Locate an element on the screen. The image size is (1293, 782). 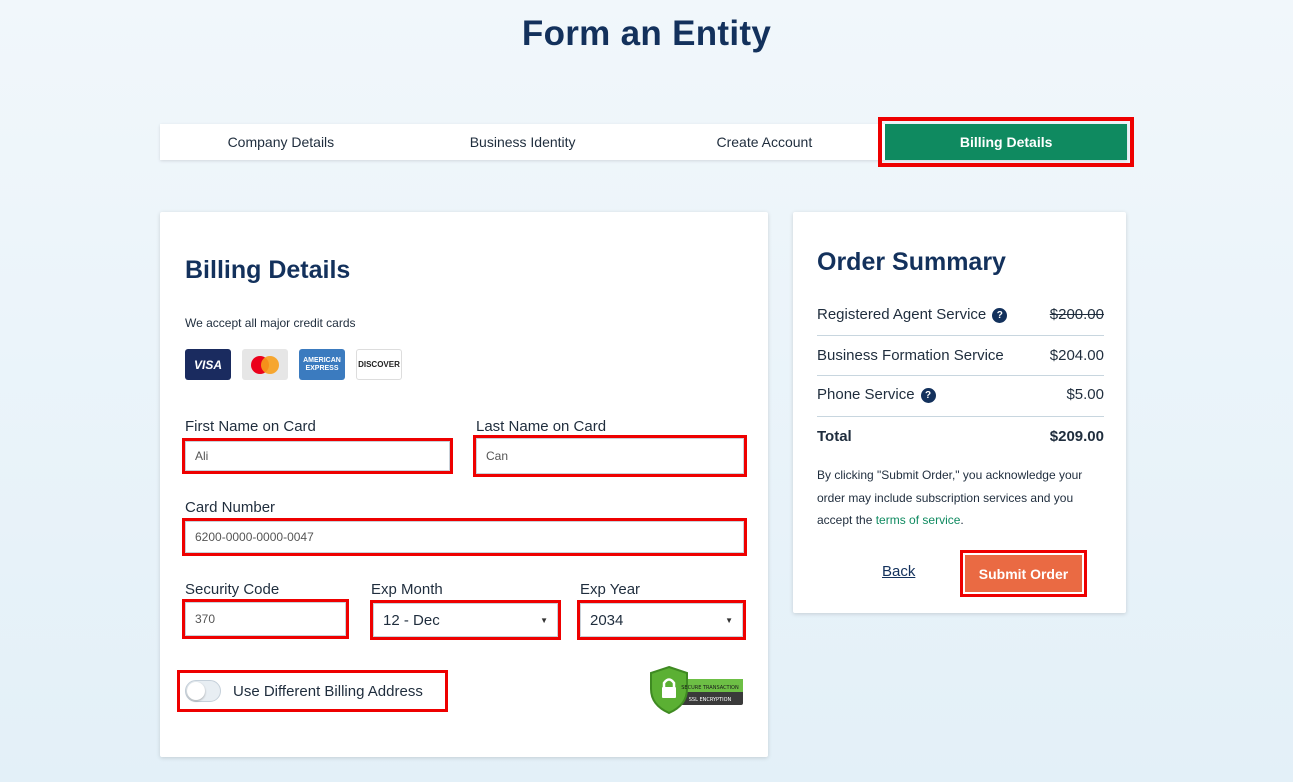
item-label: Registered Agent Service is located at coordinates (902, 314).